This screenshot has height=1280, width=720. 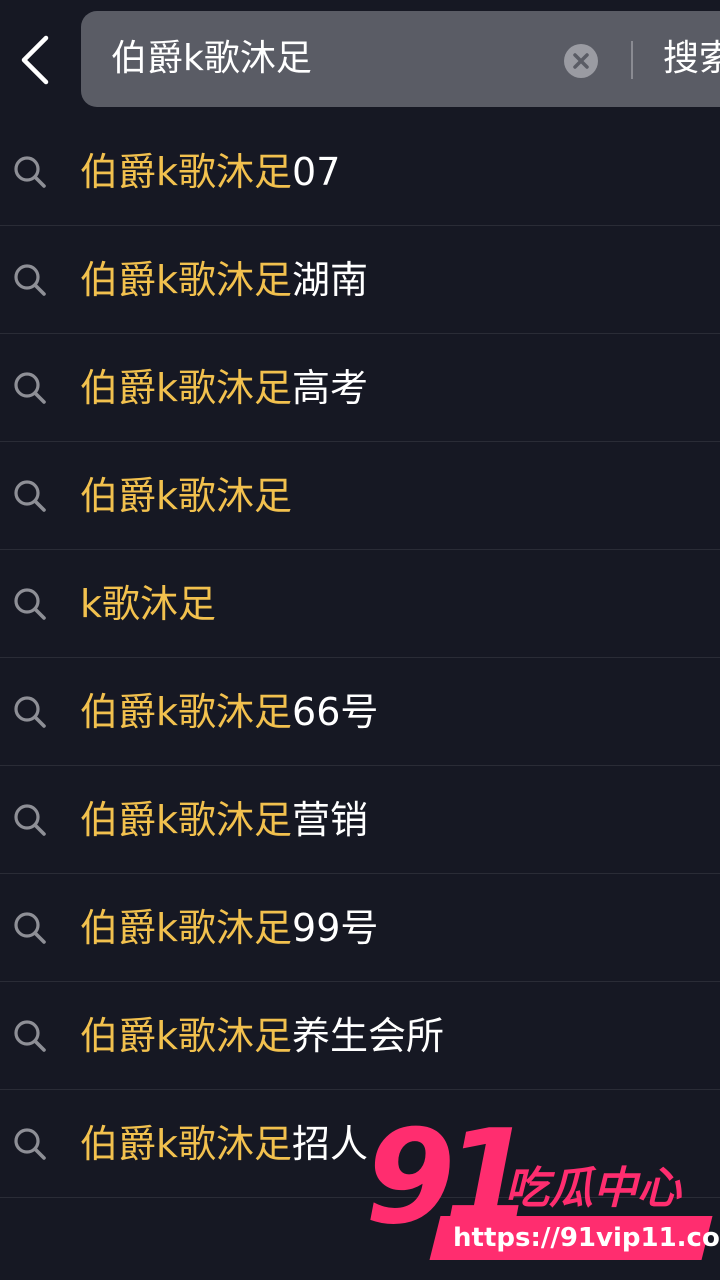 I want to click on suggestion-rest: 99号, so click(x=335, y=928).